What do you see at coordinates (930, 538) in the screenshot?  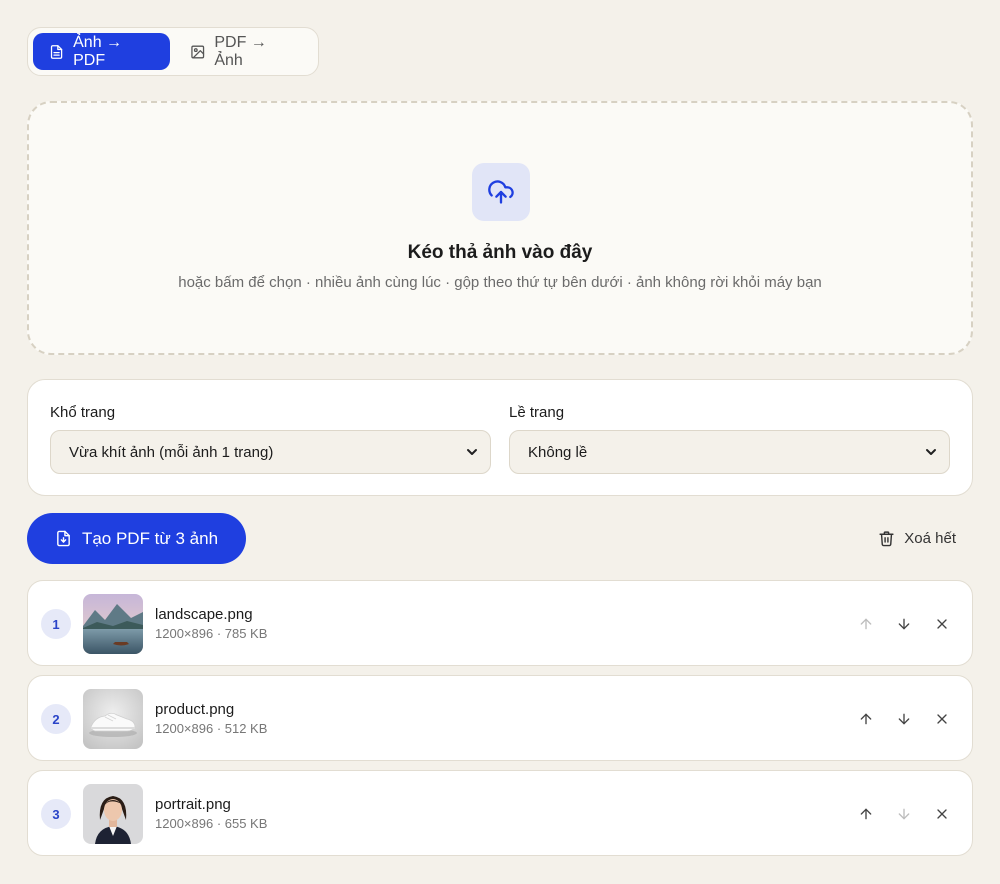 I see `clear-all-label: Xoá hết` at bounding box center [930, 538].